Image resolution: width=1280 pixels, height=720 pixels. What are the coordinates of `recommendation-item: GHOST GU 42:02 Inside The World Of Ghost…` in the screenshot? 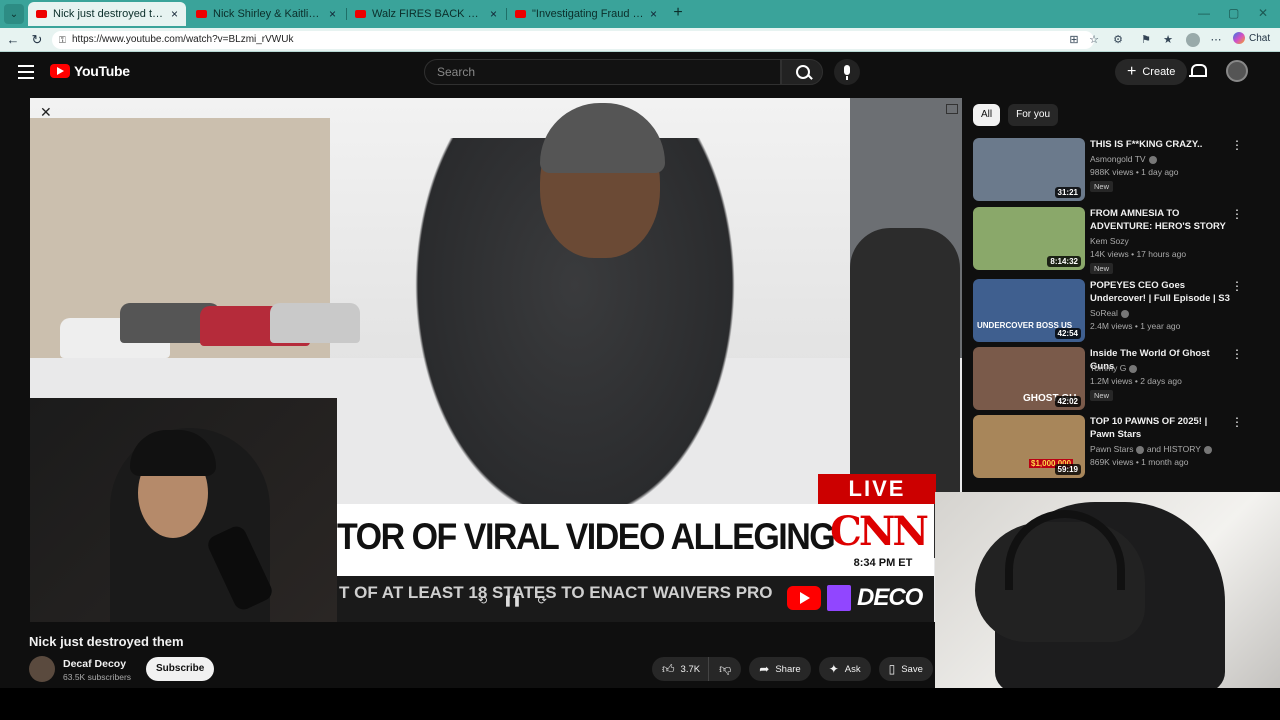 It's located at (1118, 379).